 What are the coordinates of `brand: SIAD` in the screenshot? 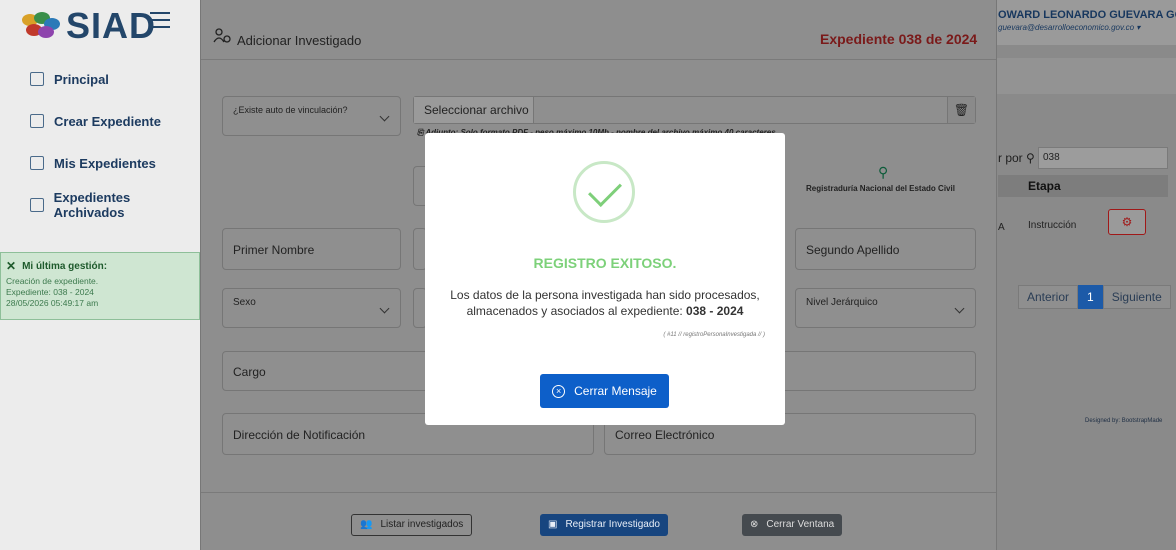 It's located at (88, 25).